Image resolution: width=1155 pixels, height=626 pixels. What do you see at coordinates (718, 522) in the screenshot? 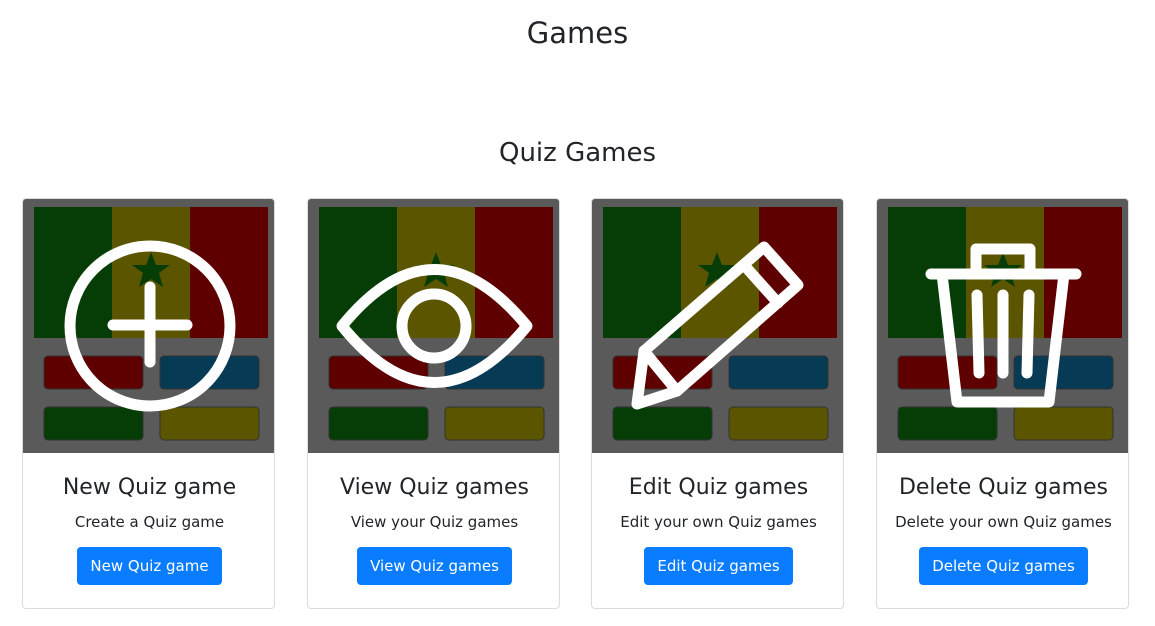
I see `card-text: Edit your own Quiz games` at bounding box center [718, 522].